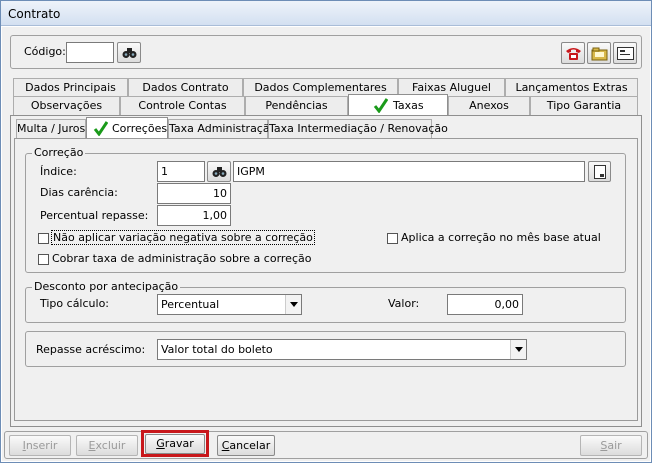 The image size is (652, 463). Describe the element at coordinates (181, 171) in the screenshot. I see `indice-code-input: 1` at that location.